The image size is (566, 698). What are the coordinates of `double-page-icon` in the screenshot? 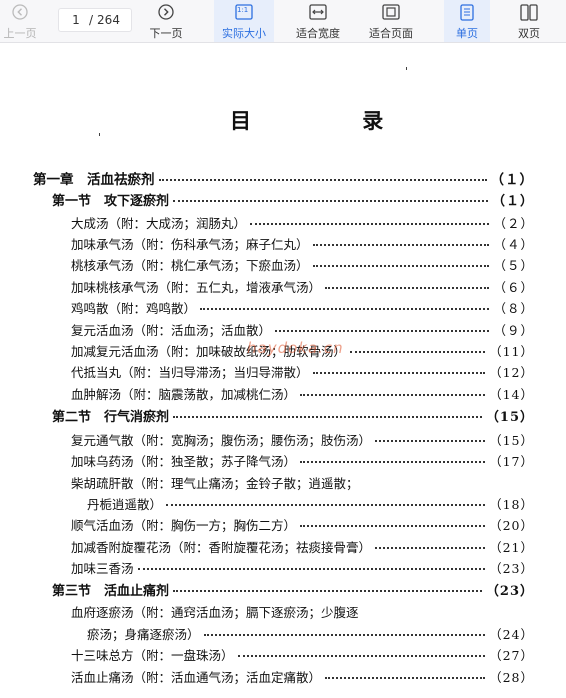 It's located at (529, 12).